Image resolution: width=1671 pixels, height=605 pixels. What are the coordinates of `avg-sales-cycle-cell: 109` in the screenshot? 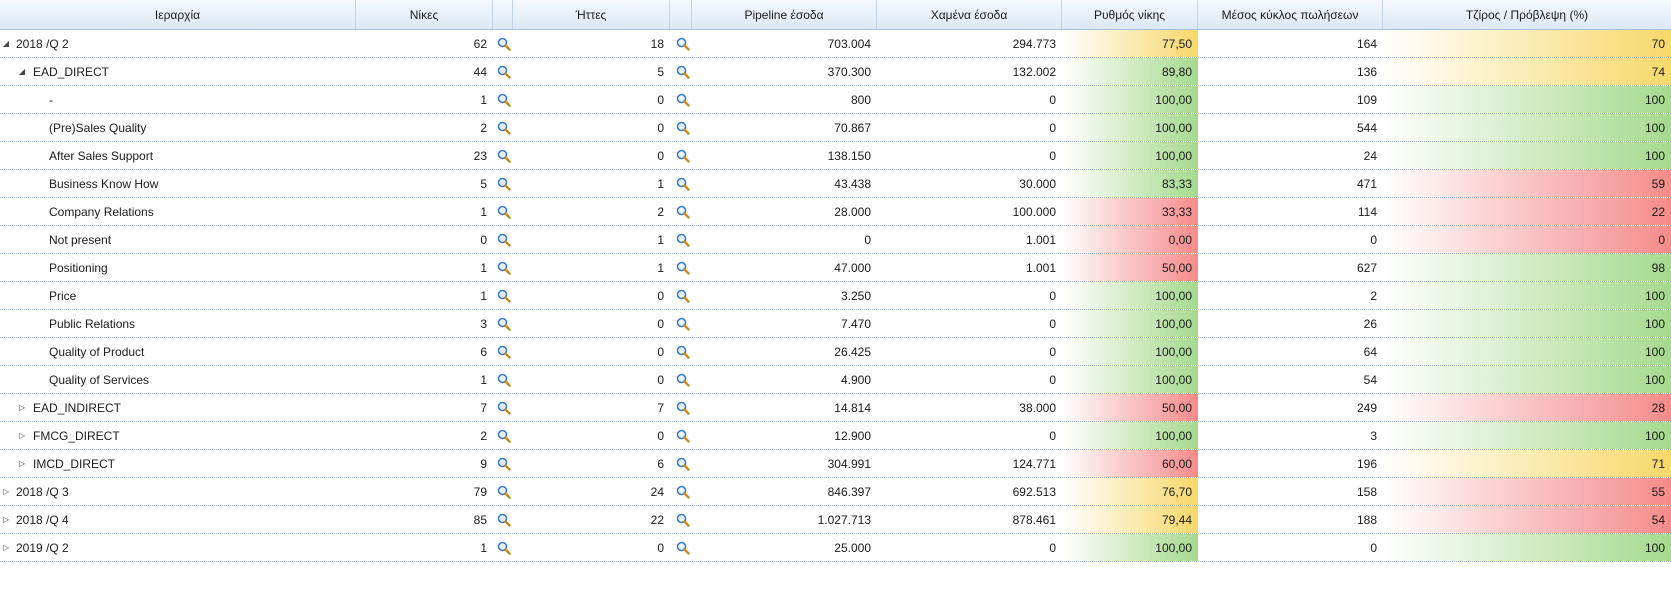 It's located at (1366, 100).